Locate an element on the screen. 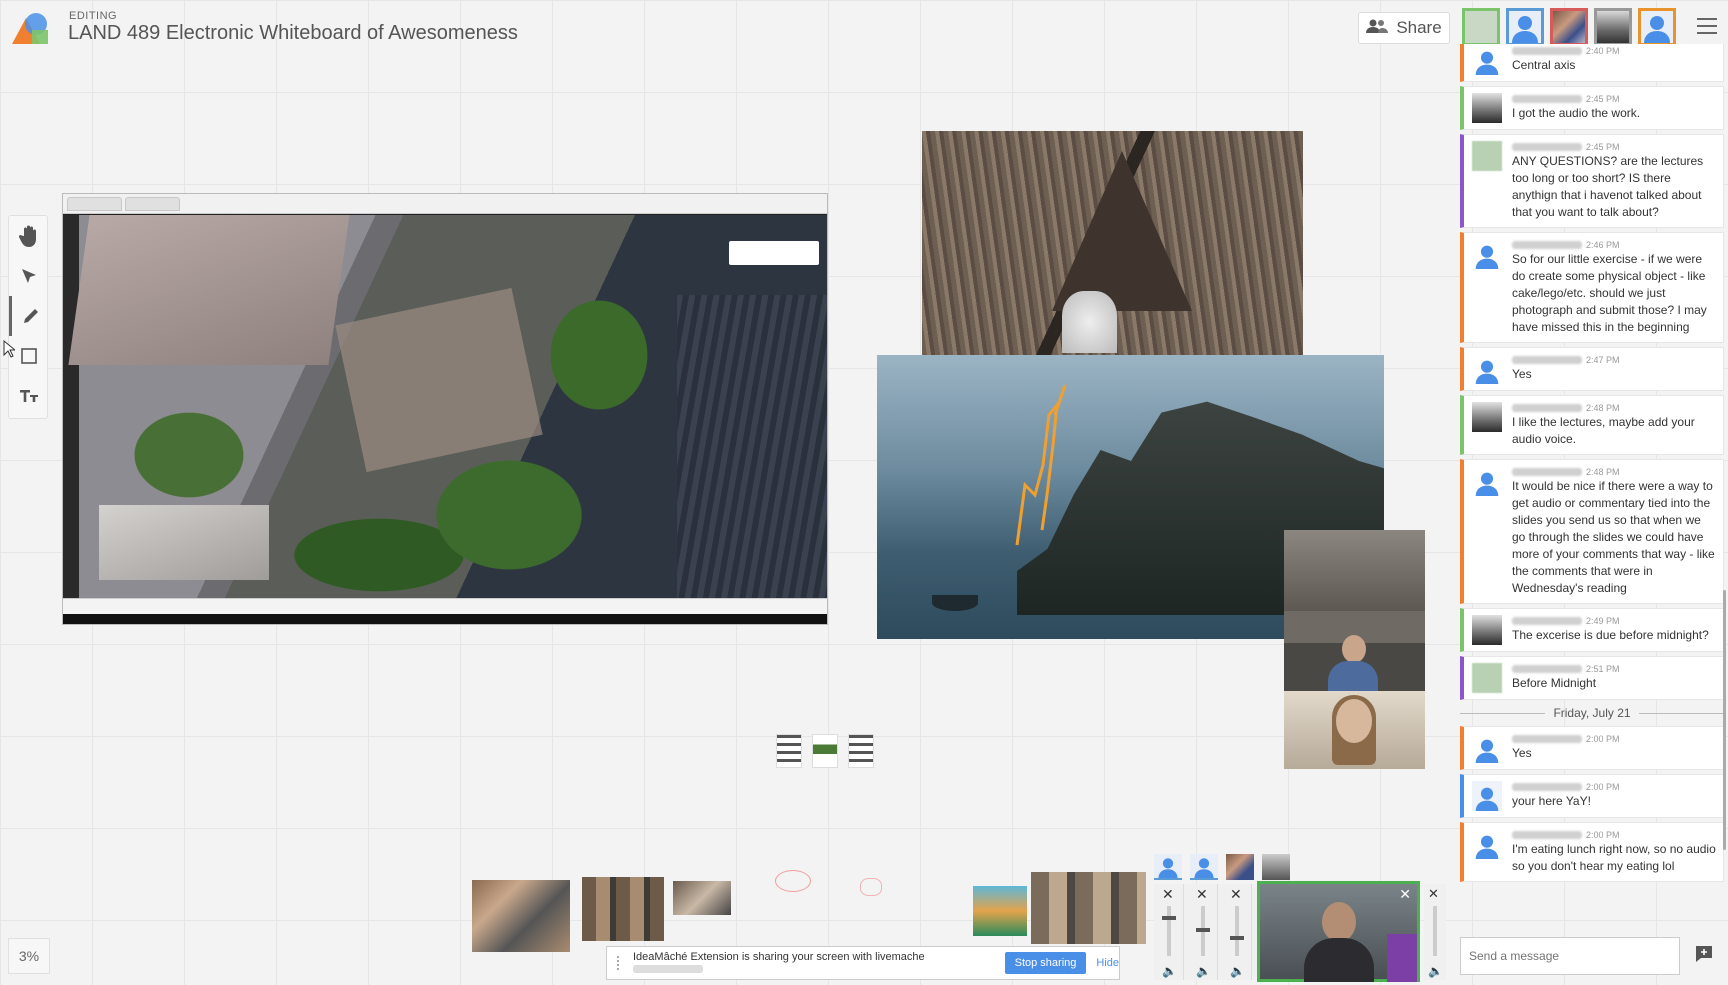 The height and width of the screenshot is (985, 1728). mouse-cursor-icon is located at coordinates (10, 351).